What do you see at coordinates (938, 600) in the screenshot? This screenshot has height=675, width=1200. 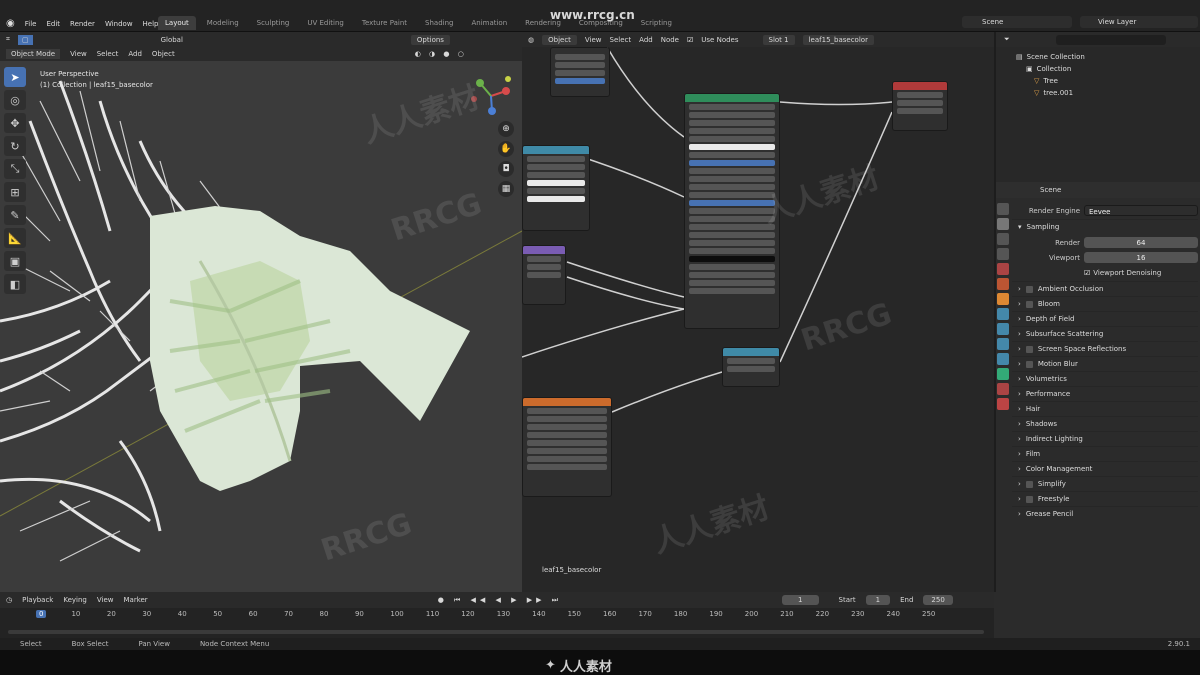 I see `end-frame-field: 250` at bounding box center [938, 600].